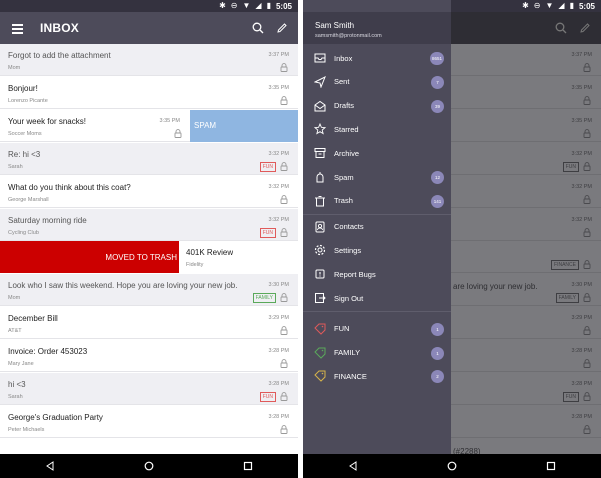 This screenshot has width=601, height=478. I want to click on search-icon, so click(258, 28).